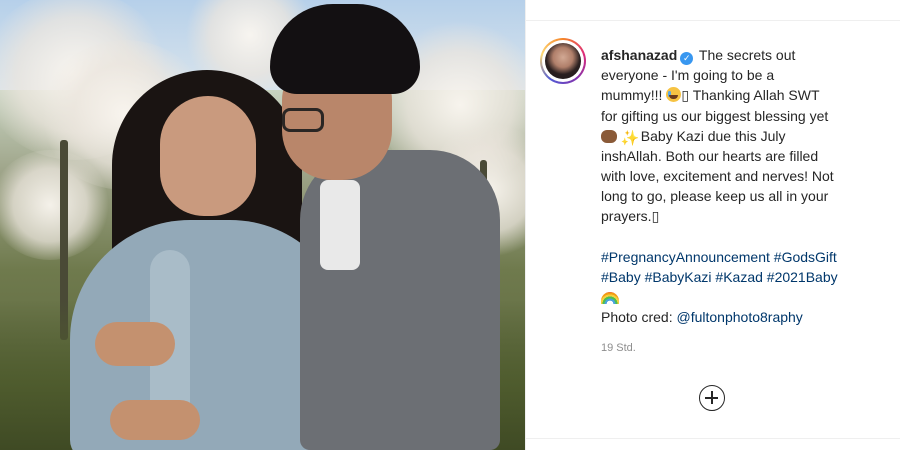 This screenshot has height=450, width=900. What do you see at coordinates (626, 216) in the screenshot?
I see `caption-text: prayers.` at bounding box center [626, 216].